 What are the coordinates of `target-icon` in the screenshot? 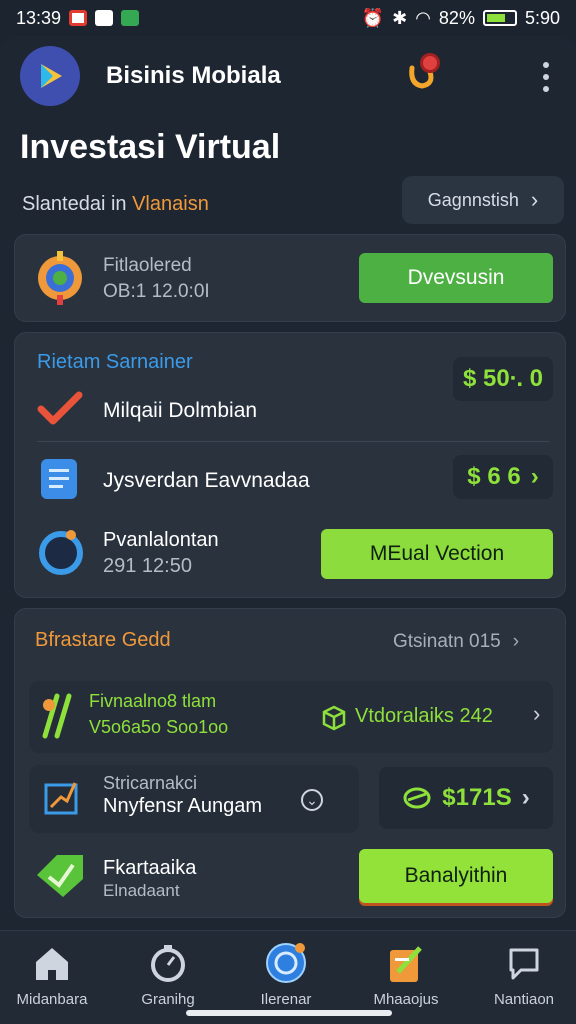 It's located at (286, 963).